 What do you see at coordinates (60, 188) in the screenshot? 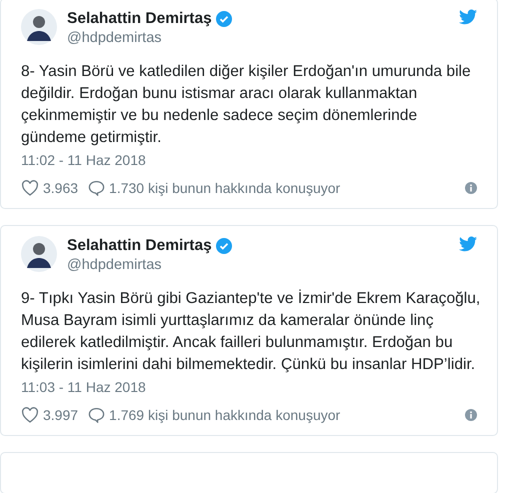
I see `like-count: 3.963` at bounding box center [60, 188].